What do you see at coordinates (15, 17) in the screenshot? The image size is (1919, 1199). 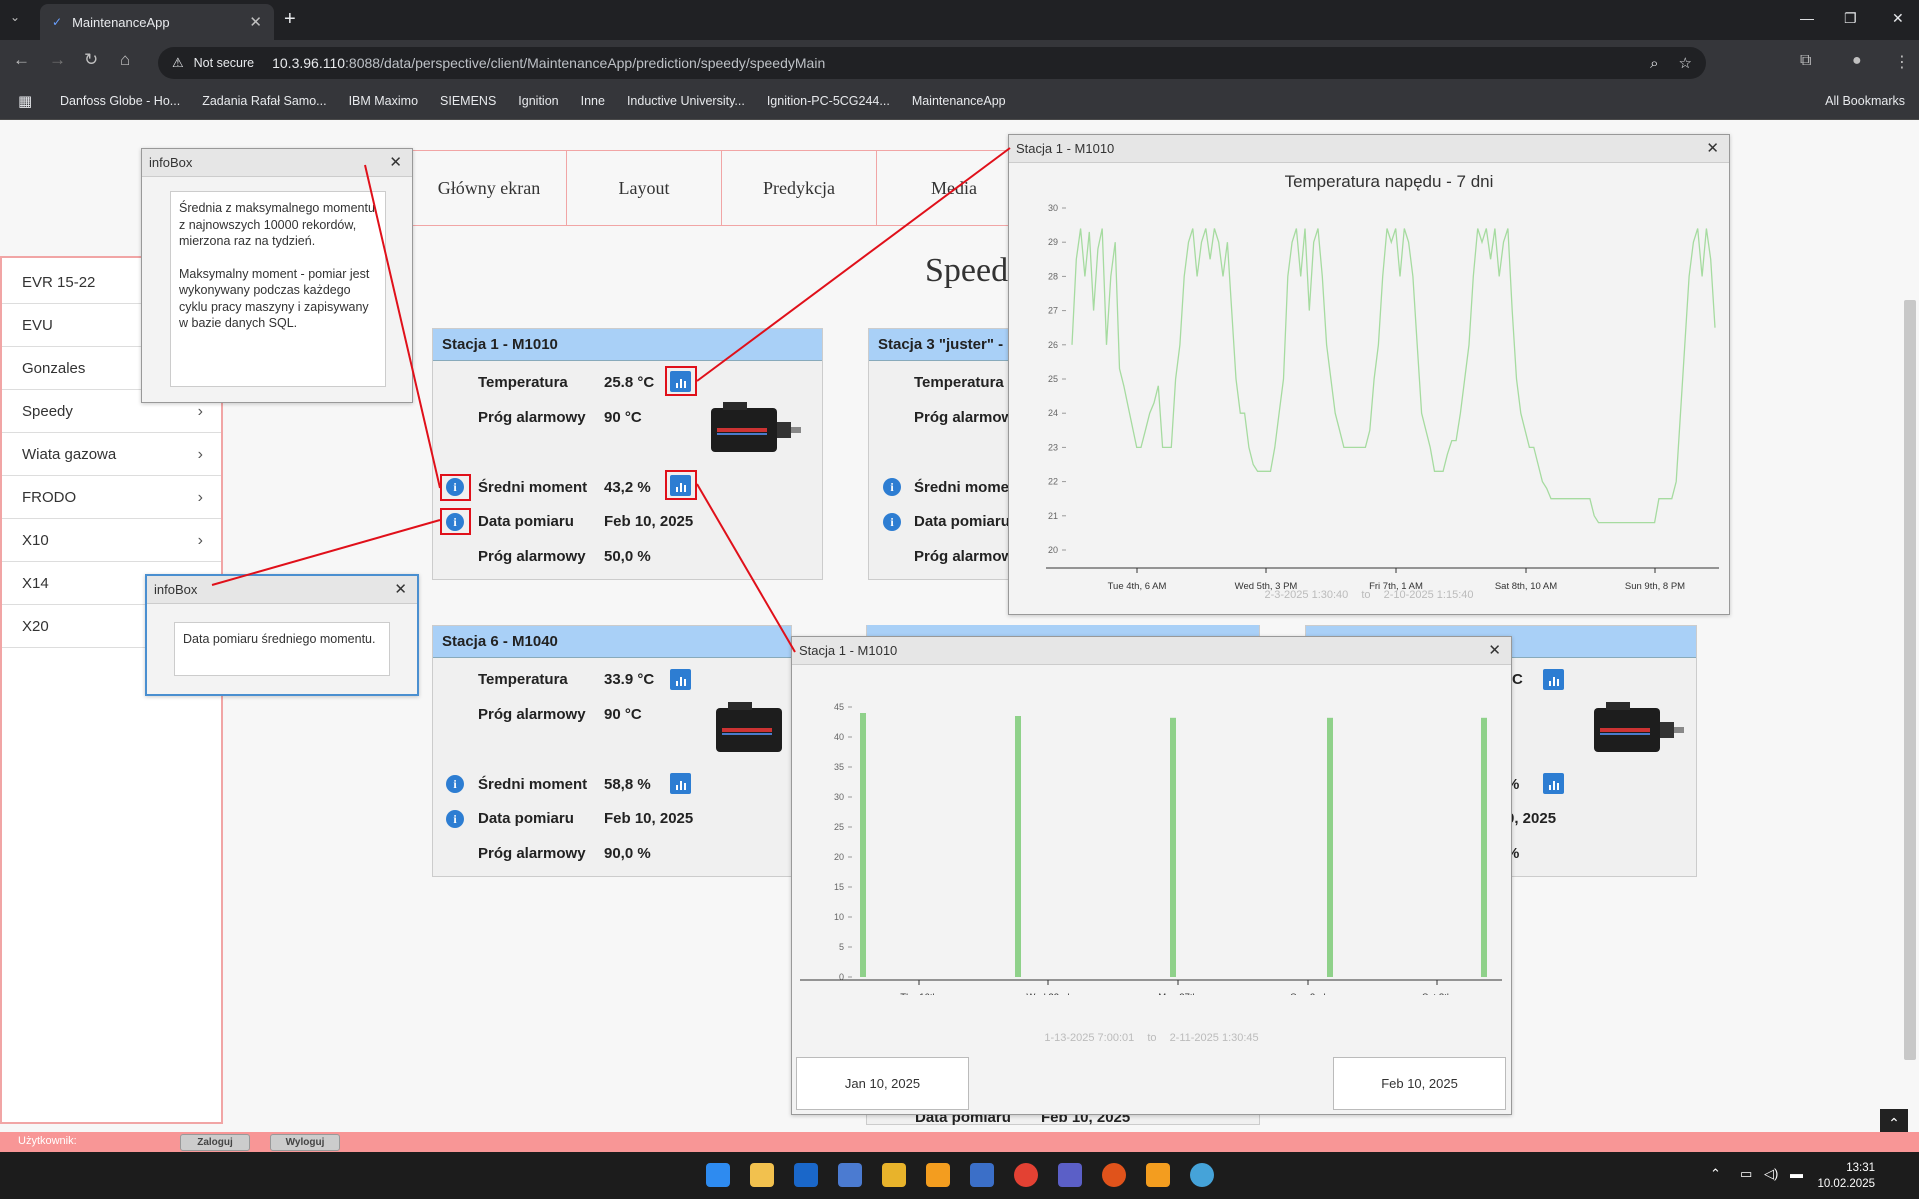 I see `tab-list-chevron-icon: ⌄` at bounding box center [15, 17].